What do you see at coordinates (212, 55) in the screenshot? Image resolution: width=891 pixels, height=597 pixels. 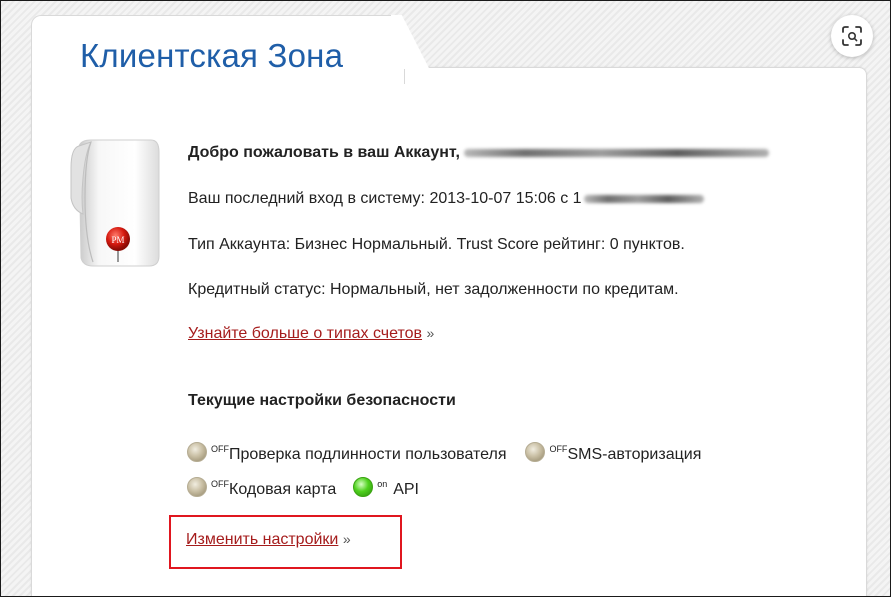 I see `page-title: Клиентская Зона` at bounding box center [212, 55].